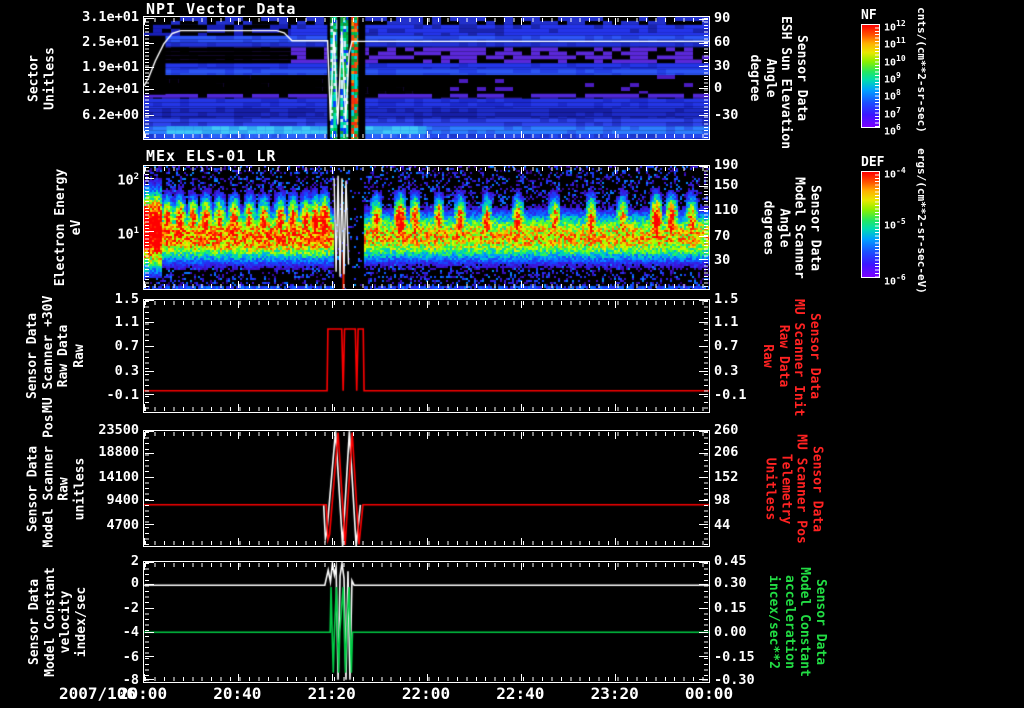  What do you see at coordinates (426, 78) in the screenshot?
I see `npi-spectrogram-canvas` at bounding box center [426, 78].